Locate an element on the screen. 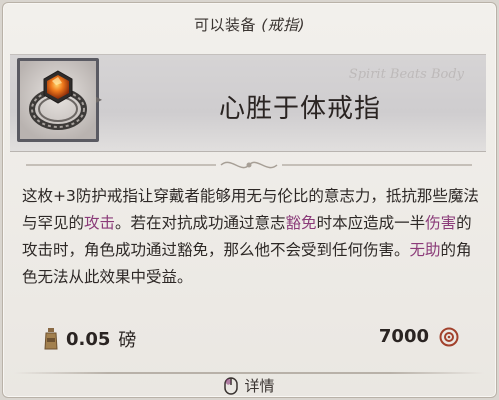 The width and height of the screenshot is (499, 400). details-button: 详情 is located at coordinates (249, 385).